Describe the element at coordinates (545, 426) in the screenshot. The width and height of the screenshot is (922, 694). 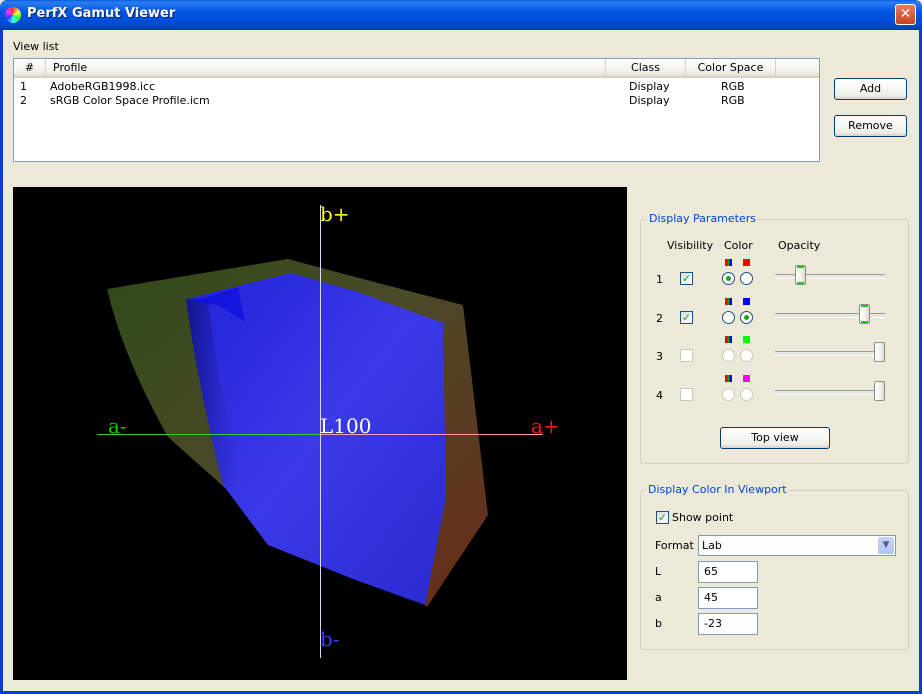
I see `a-plus-label: a+` at that location.